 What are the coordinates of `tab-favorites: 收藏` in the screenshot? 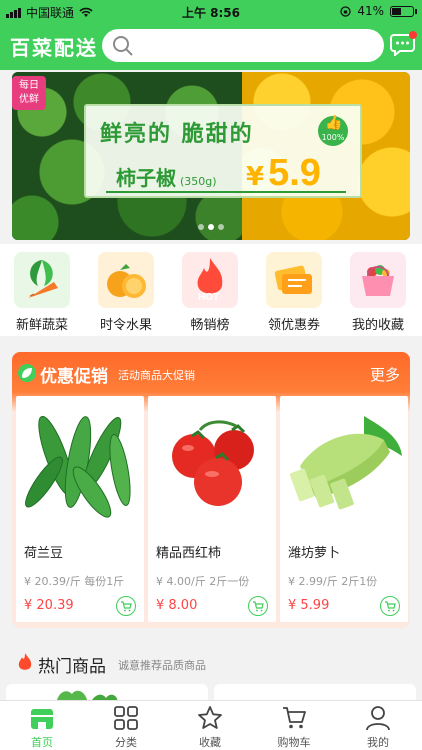 It's located at (210, 727).